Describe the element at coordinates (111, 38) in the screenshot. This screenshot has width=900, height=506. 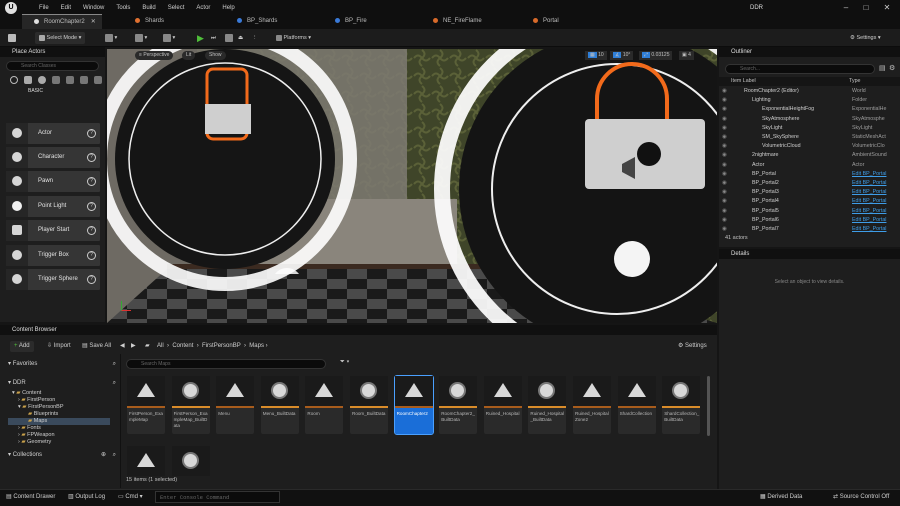
I see `content-icon: ▾` at that location.